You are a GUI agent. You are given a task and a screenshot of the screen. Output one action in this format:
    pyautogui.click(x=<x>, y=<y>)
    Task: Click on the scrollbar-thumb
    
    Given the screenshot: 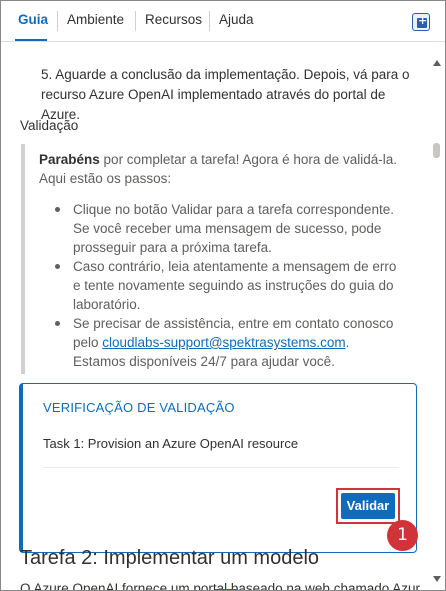 What is the action you would take?
    pyautogui.click(x=436, y=150)
    